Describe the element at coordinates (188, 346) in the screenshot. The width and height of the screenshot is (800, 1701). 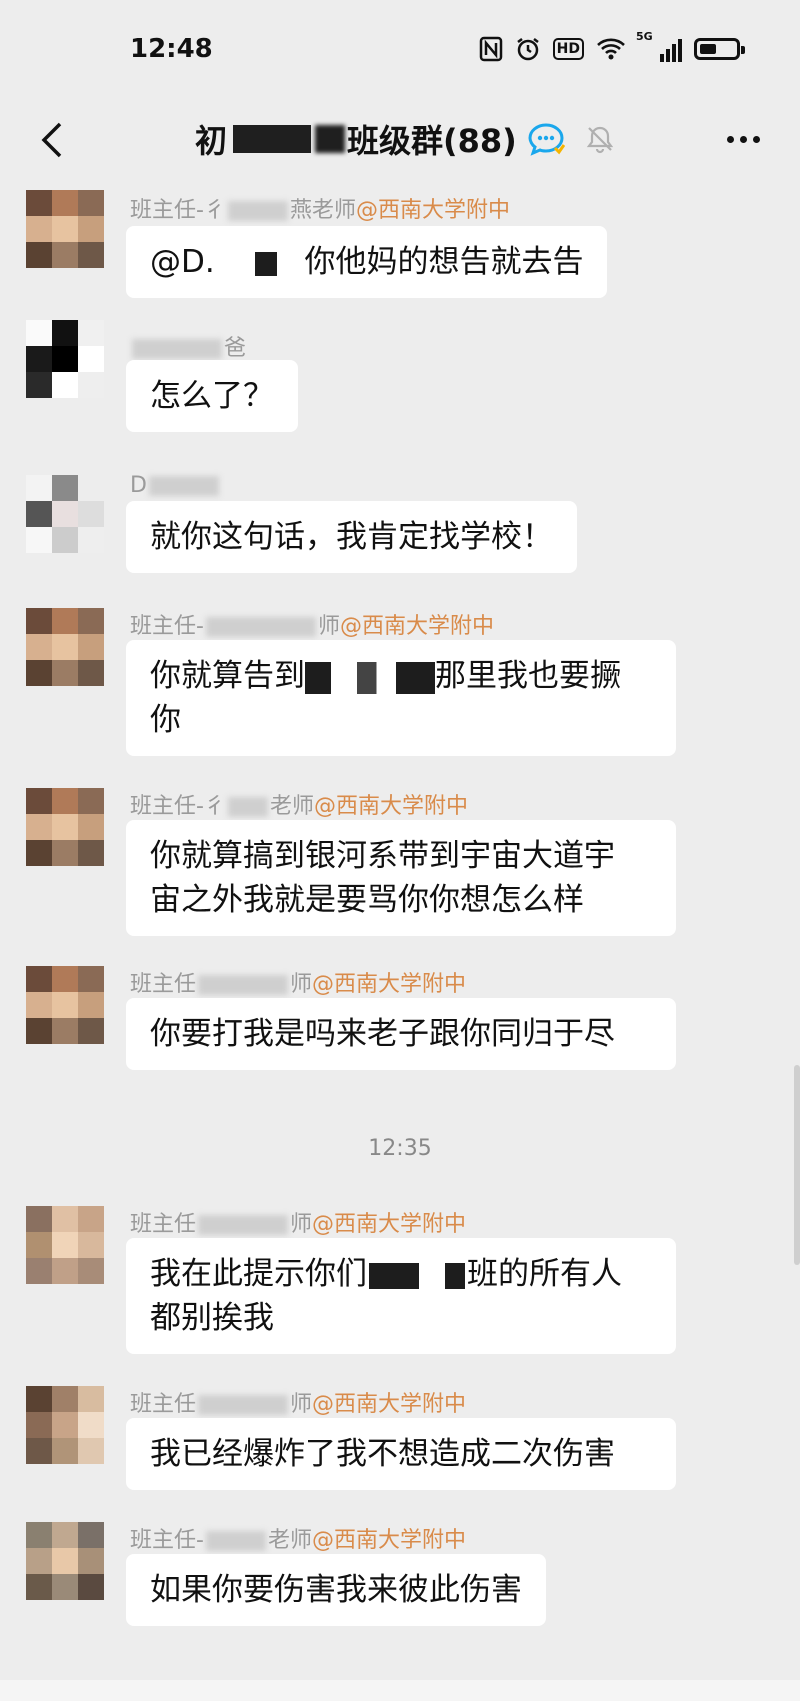
I see `sender-name: 爸` at that location.